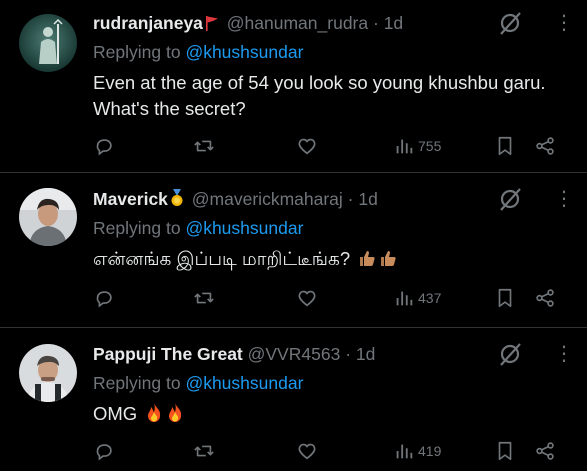  Describe the element at coordinates (115, 413) in the screenshot. I see `tweet-text: OMG` at that location.